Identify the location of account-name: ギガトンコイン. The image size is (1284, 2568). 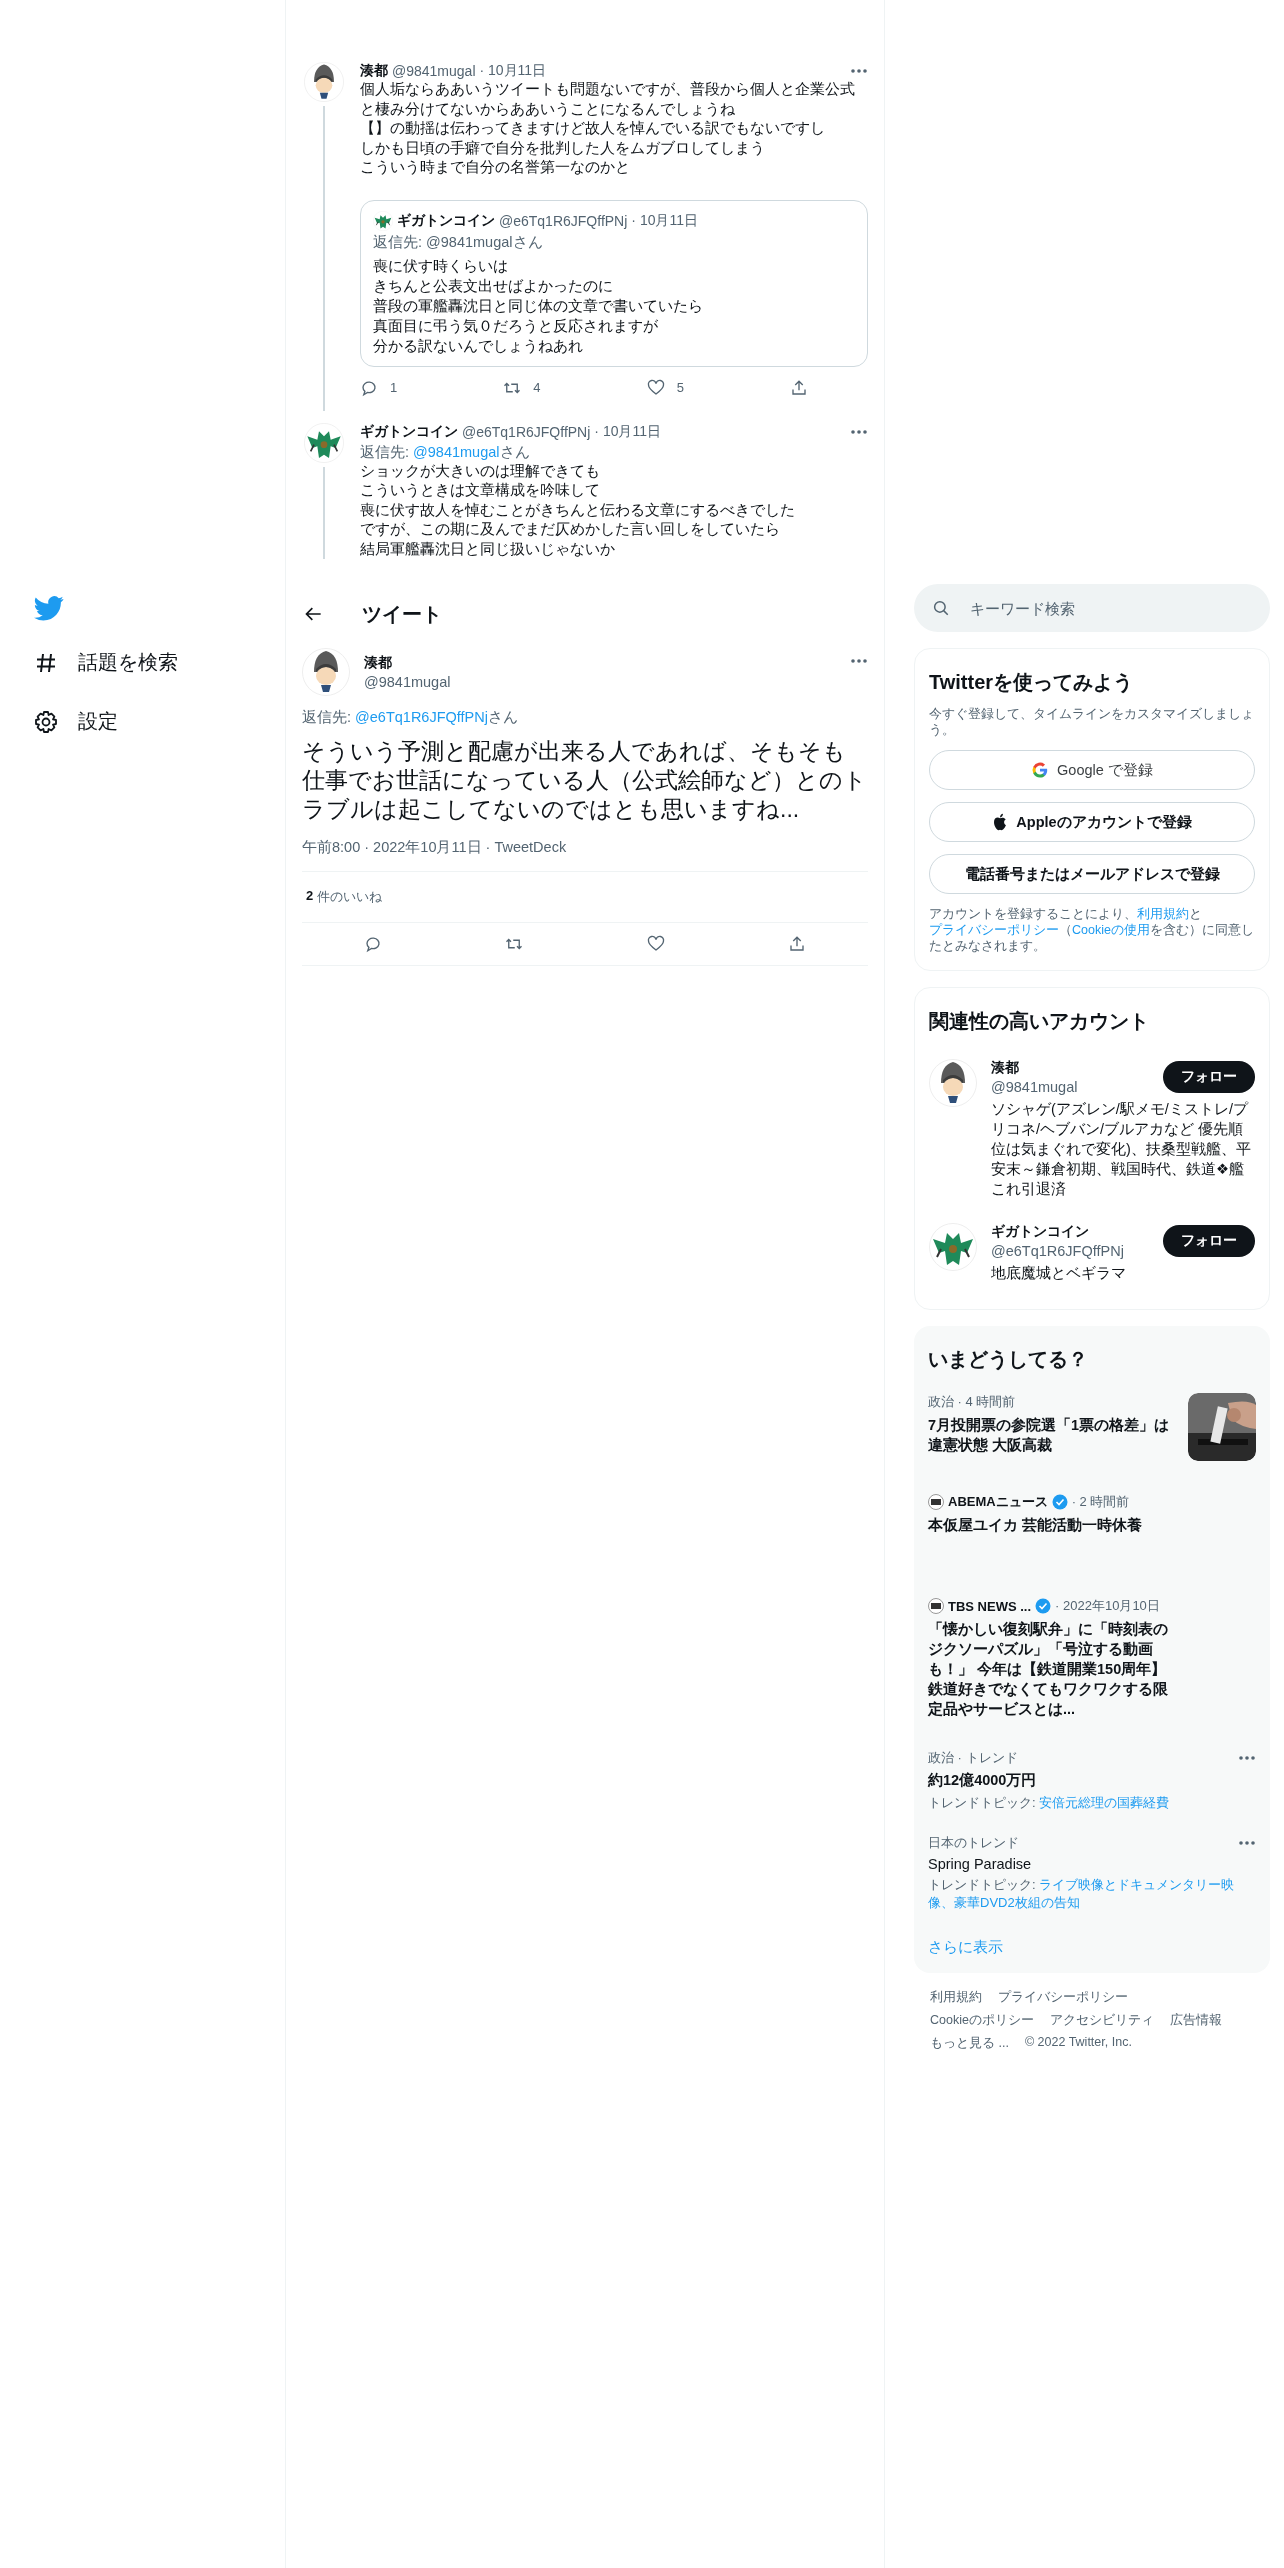
(1057, 1232).